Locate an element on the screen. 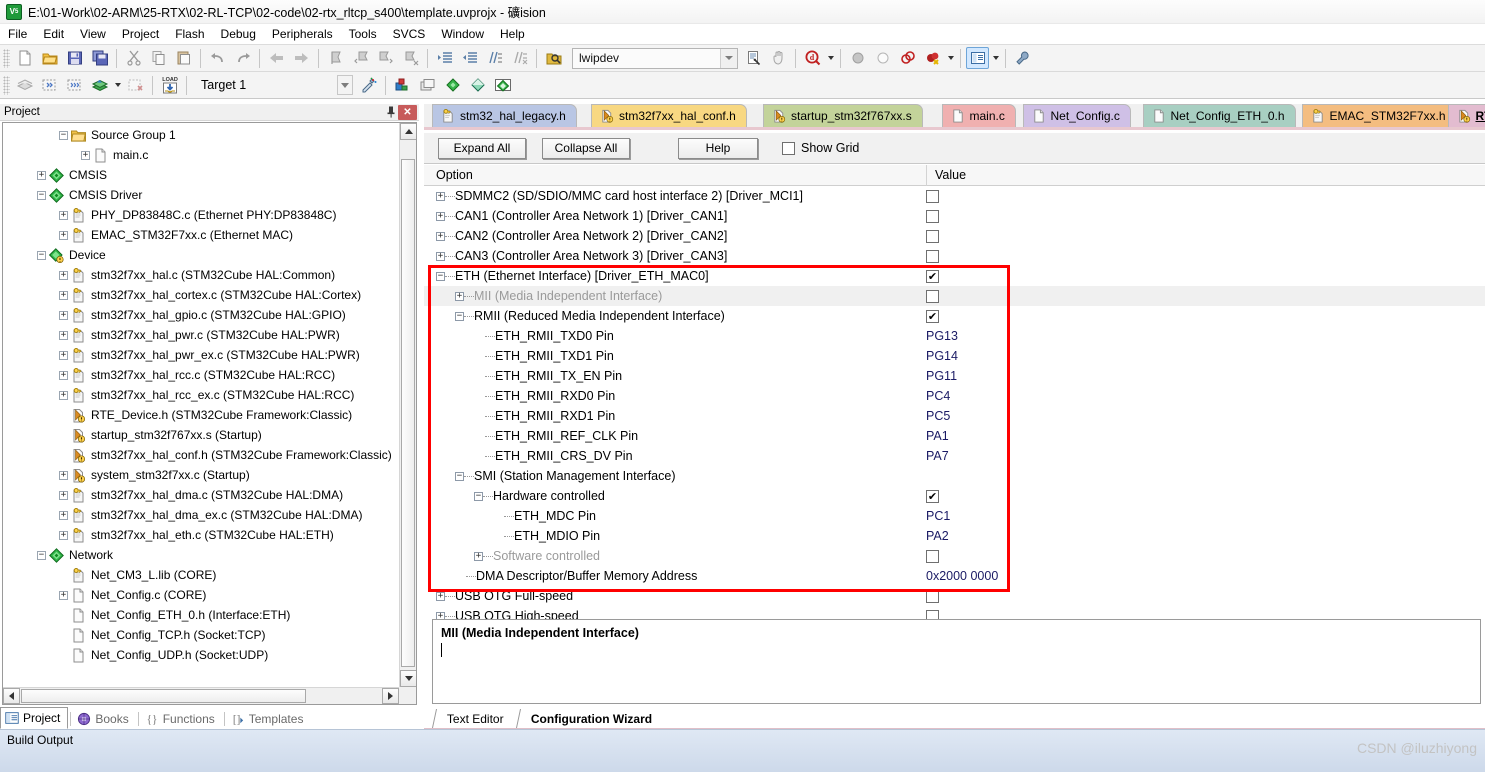  batch-build-button is located at coordinates (99, 85).